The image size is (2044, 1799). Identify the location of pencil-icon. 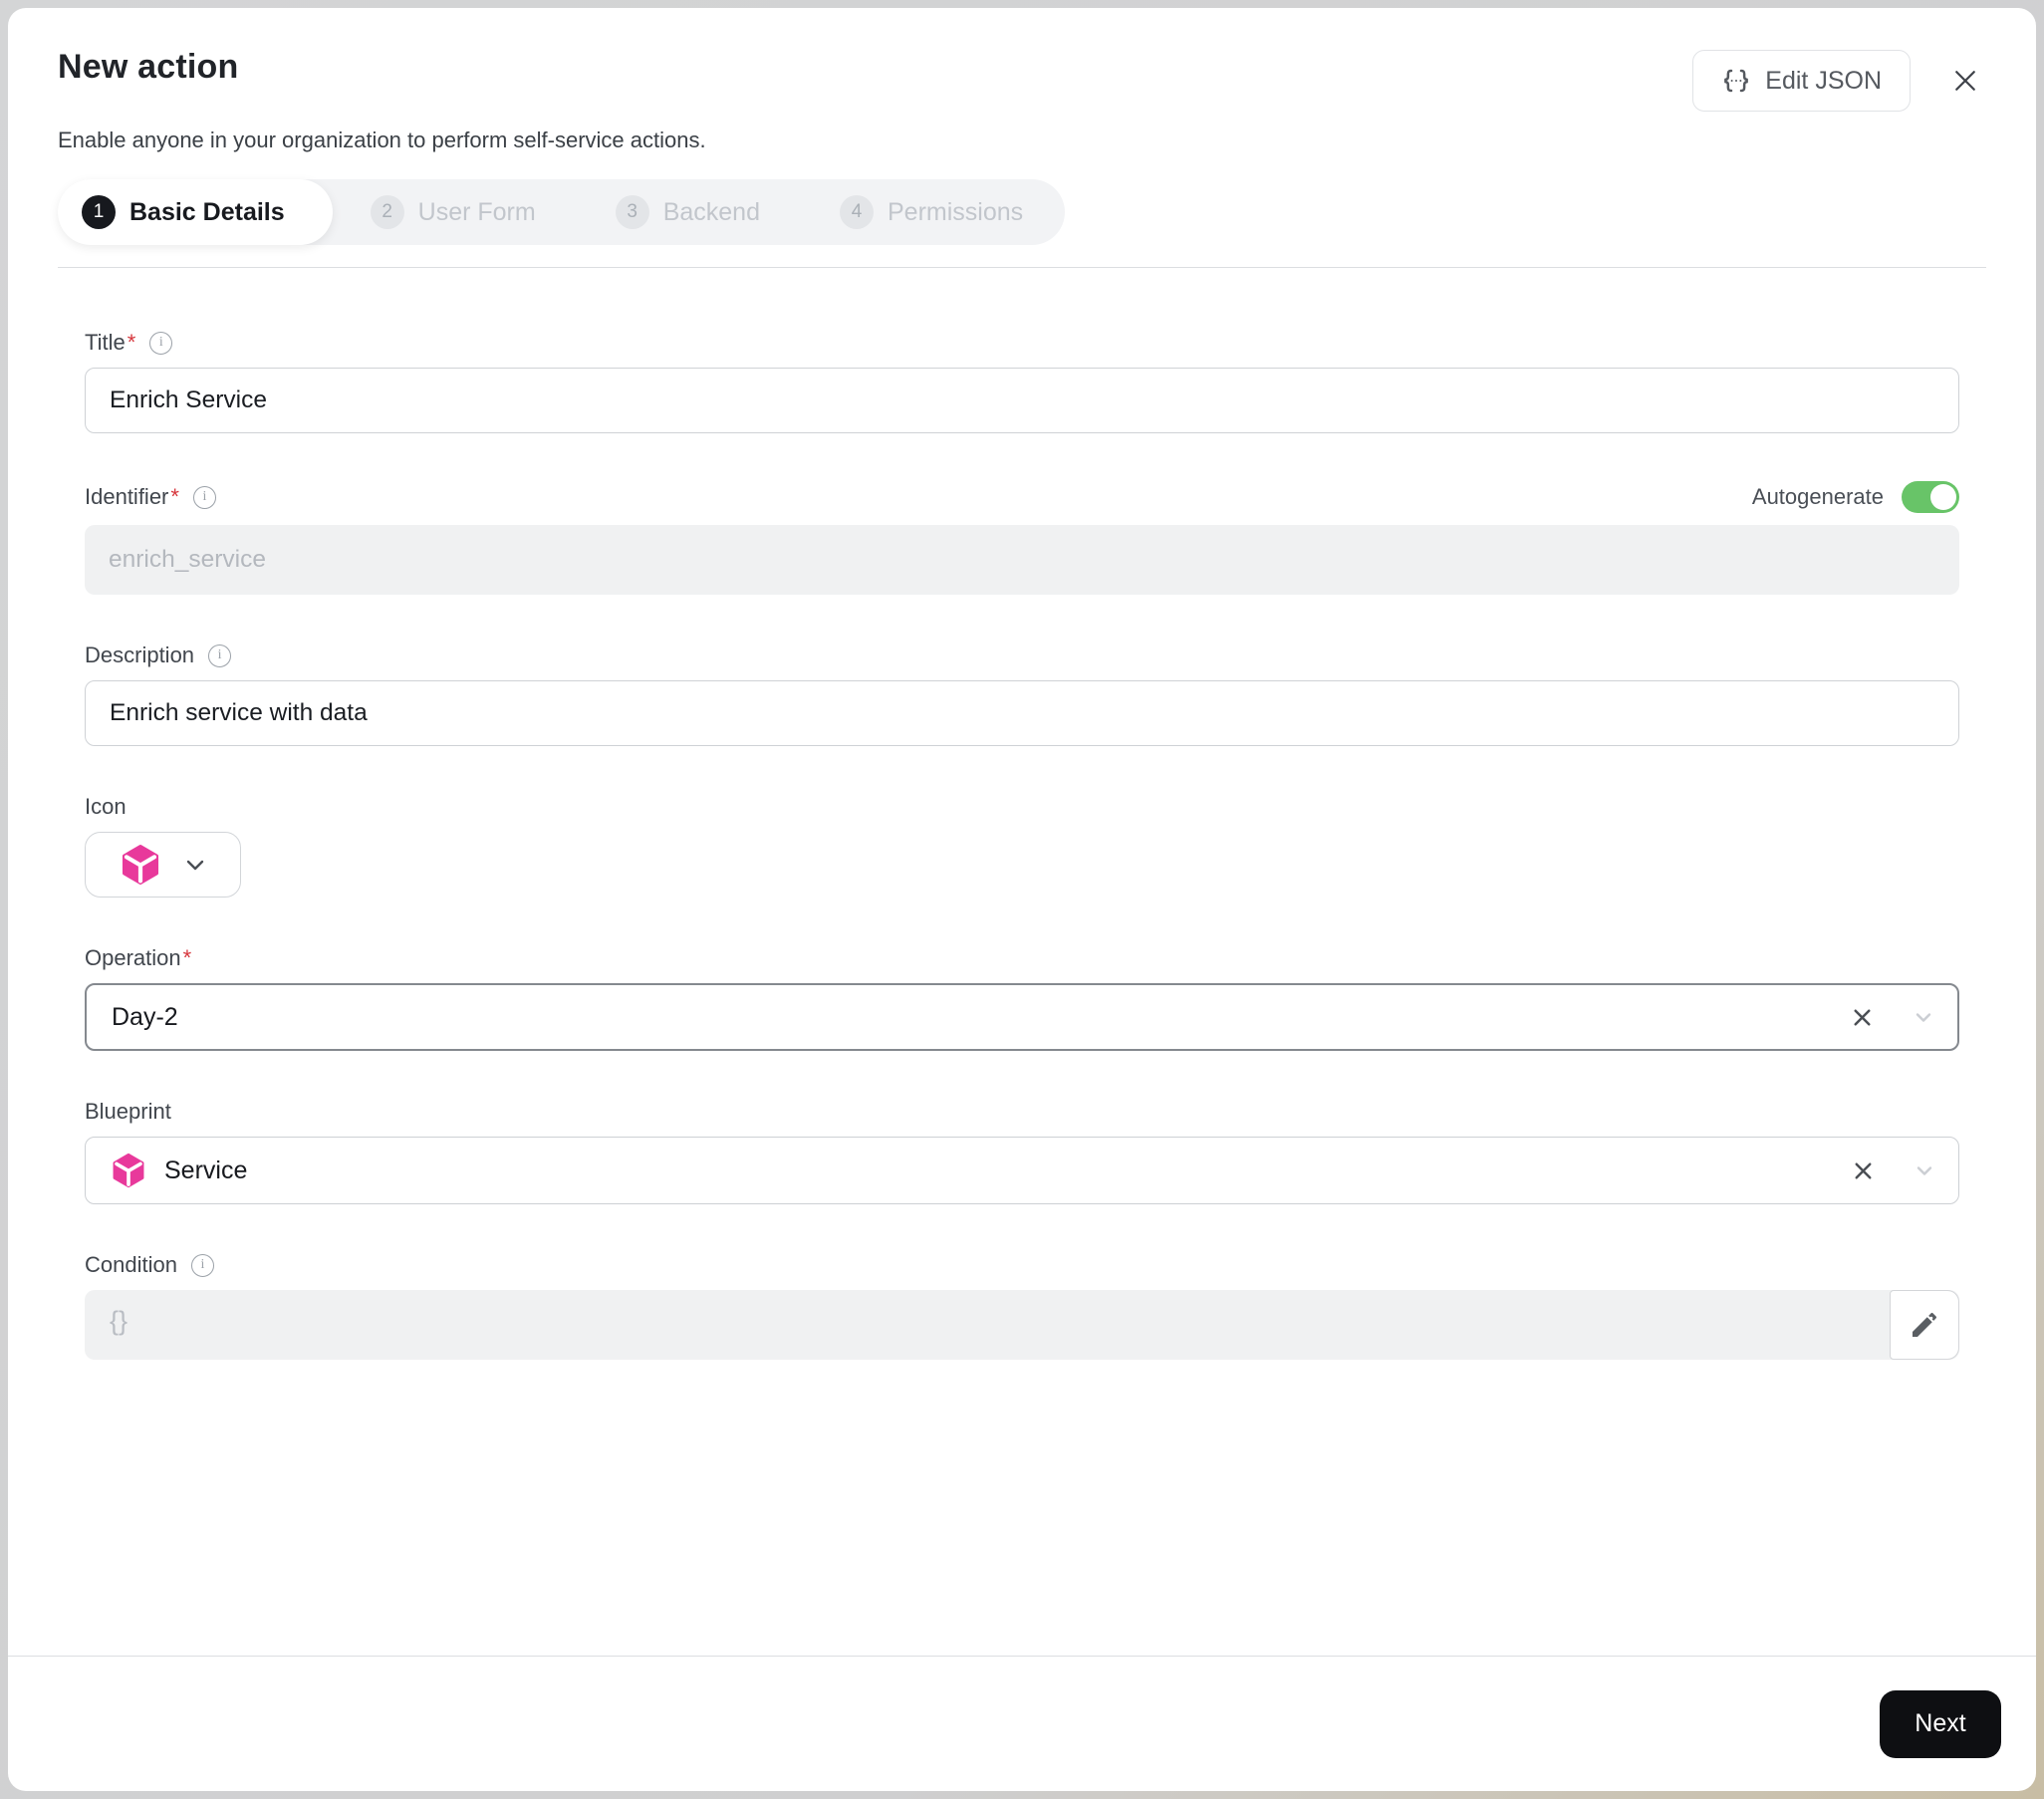
(1925, 1325).